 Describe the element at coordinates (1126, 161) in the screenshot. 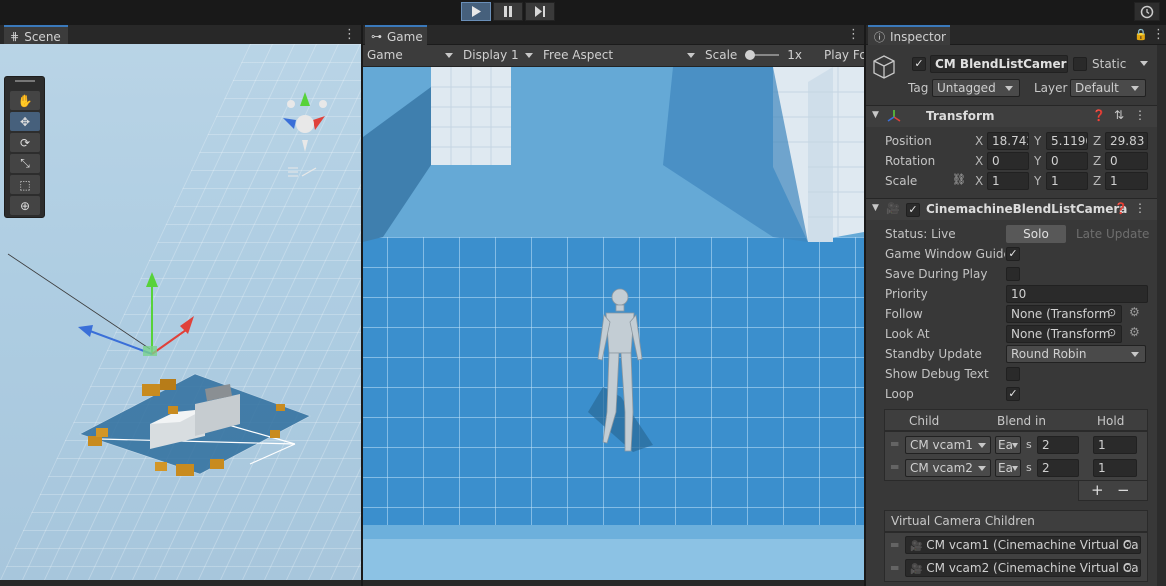

I see `rotation-z-field: 0` at that location.